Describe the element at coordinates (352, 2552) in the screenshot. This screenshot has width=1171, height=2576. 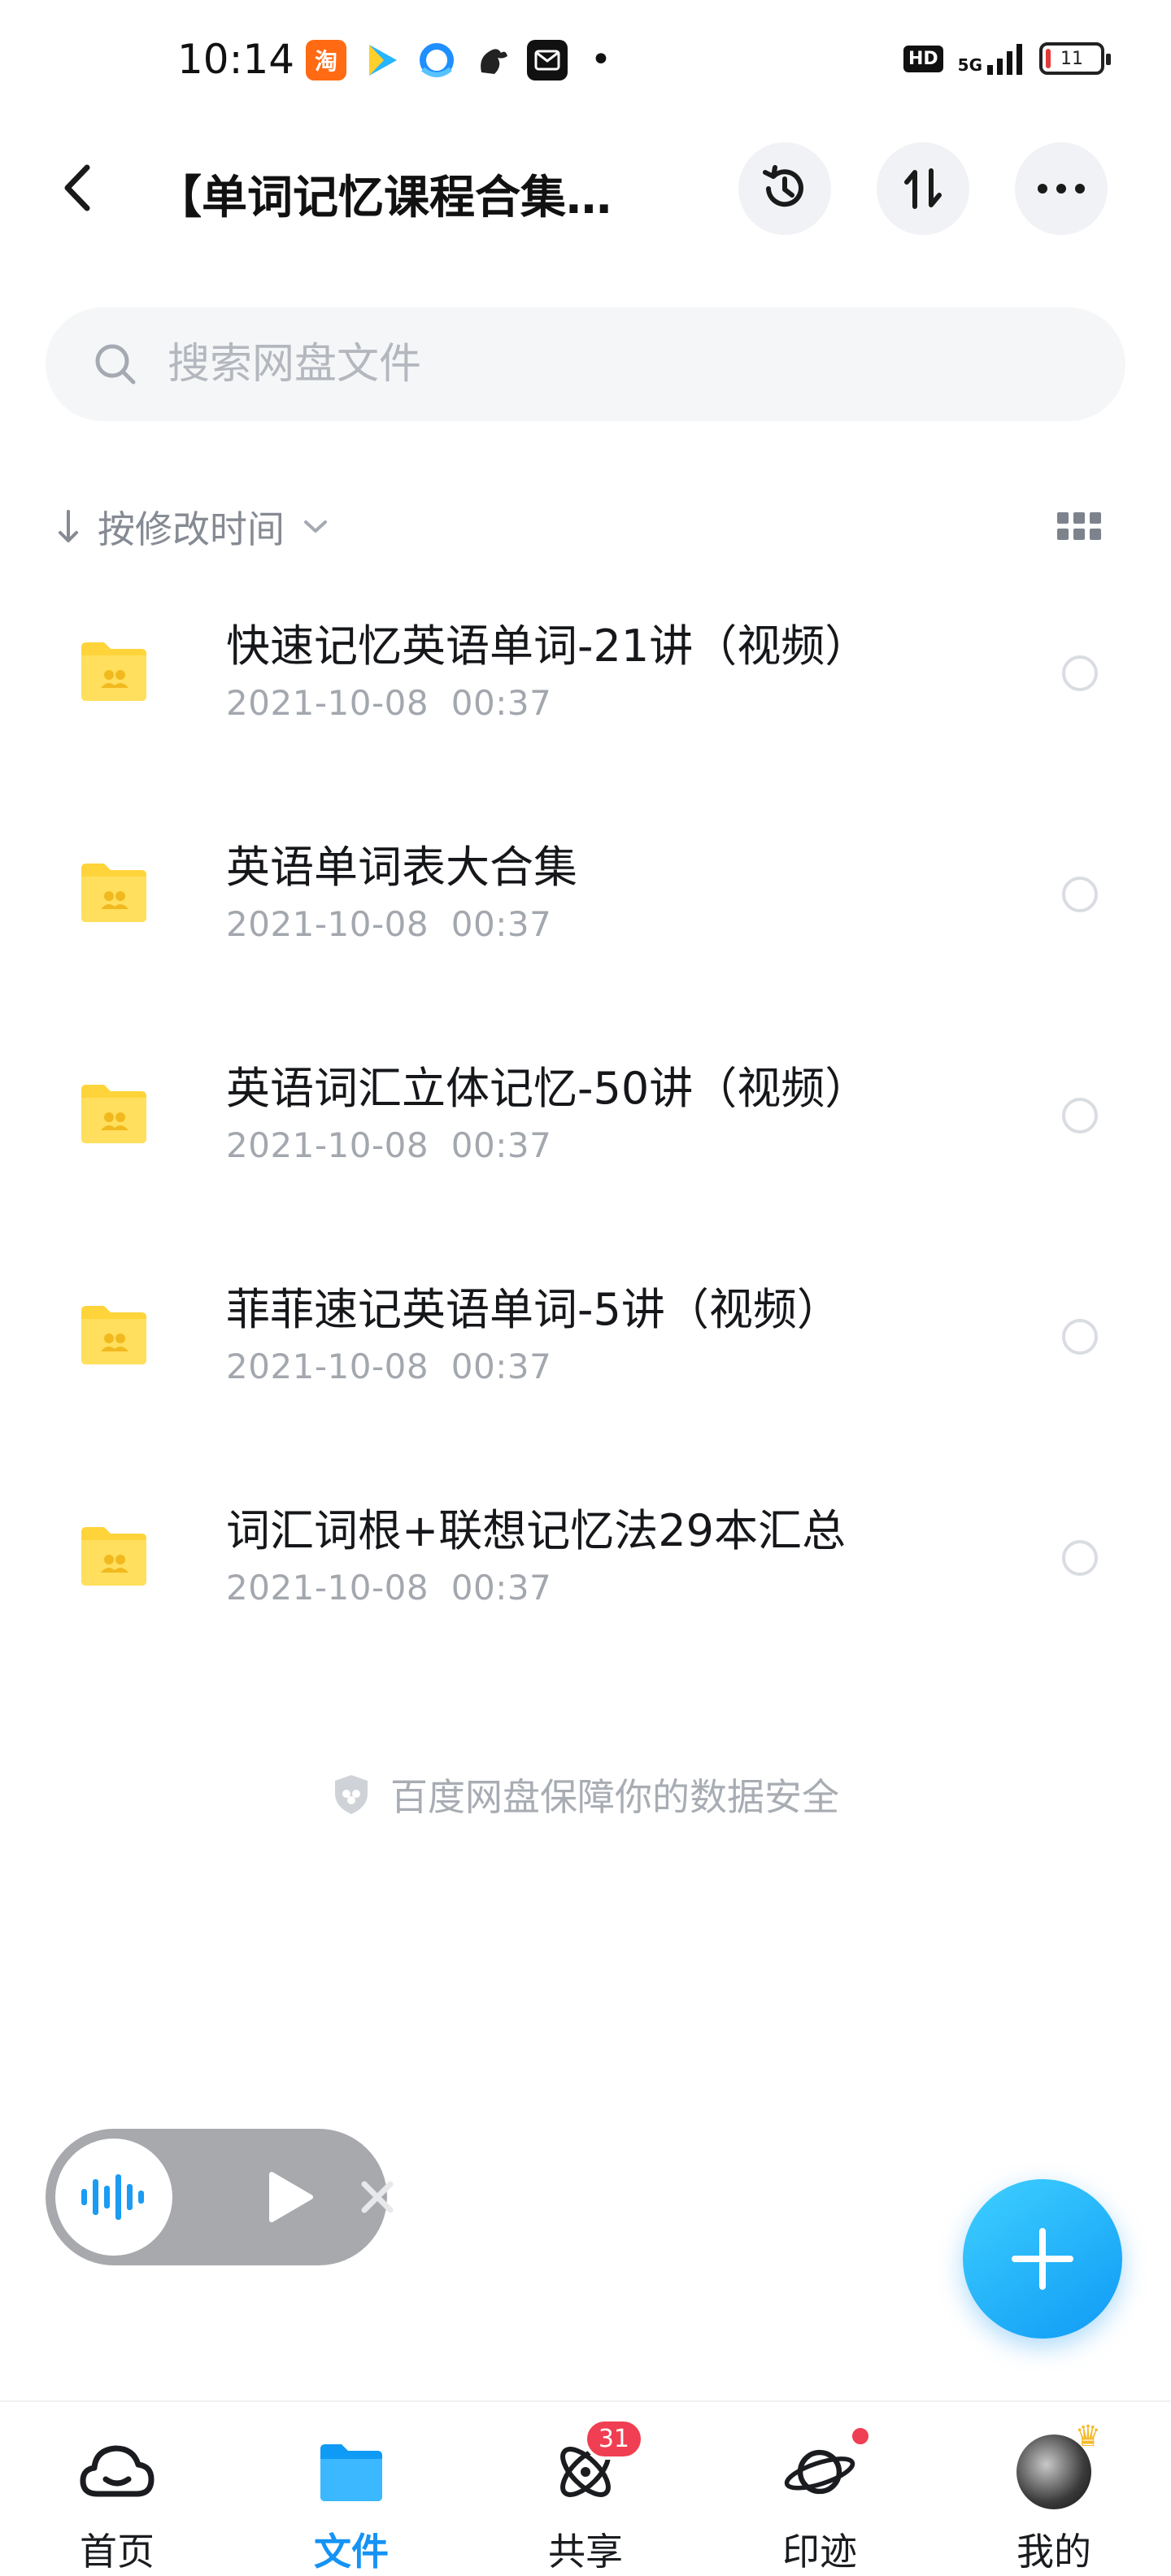
I see `nav-label-files: 文件` at that location.